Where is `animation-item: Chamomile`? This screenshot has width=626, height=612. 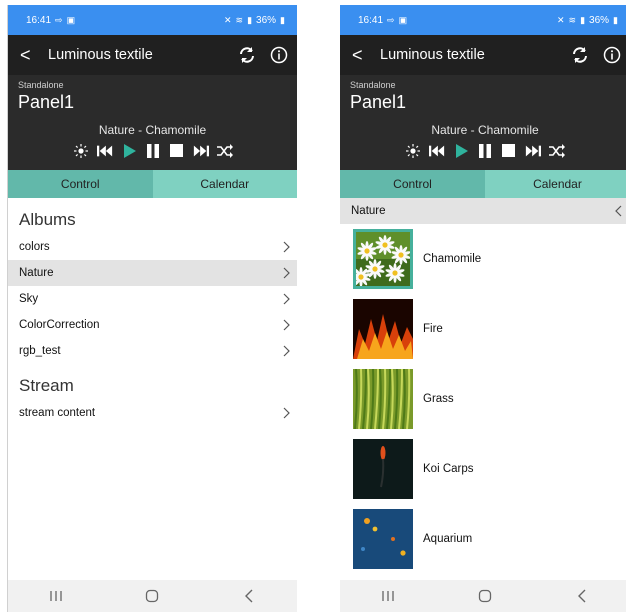 animation-item: Chamomile is located at coordinates (483, 259).